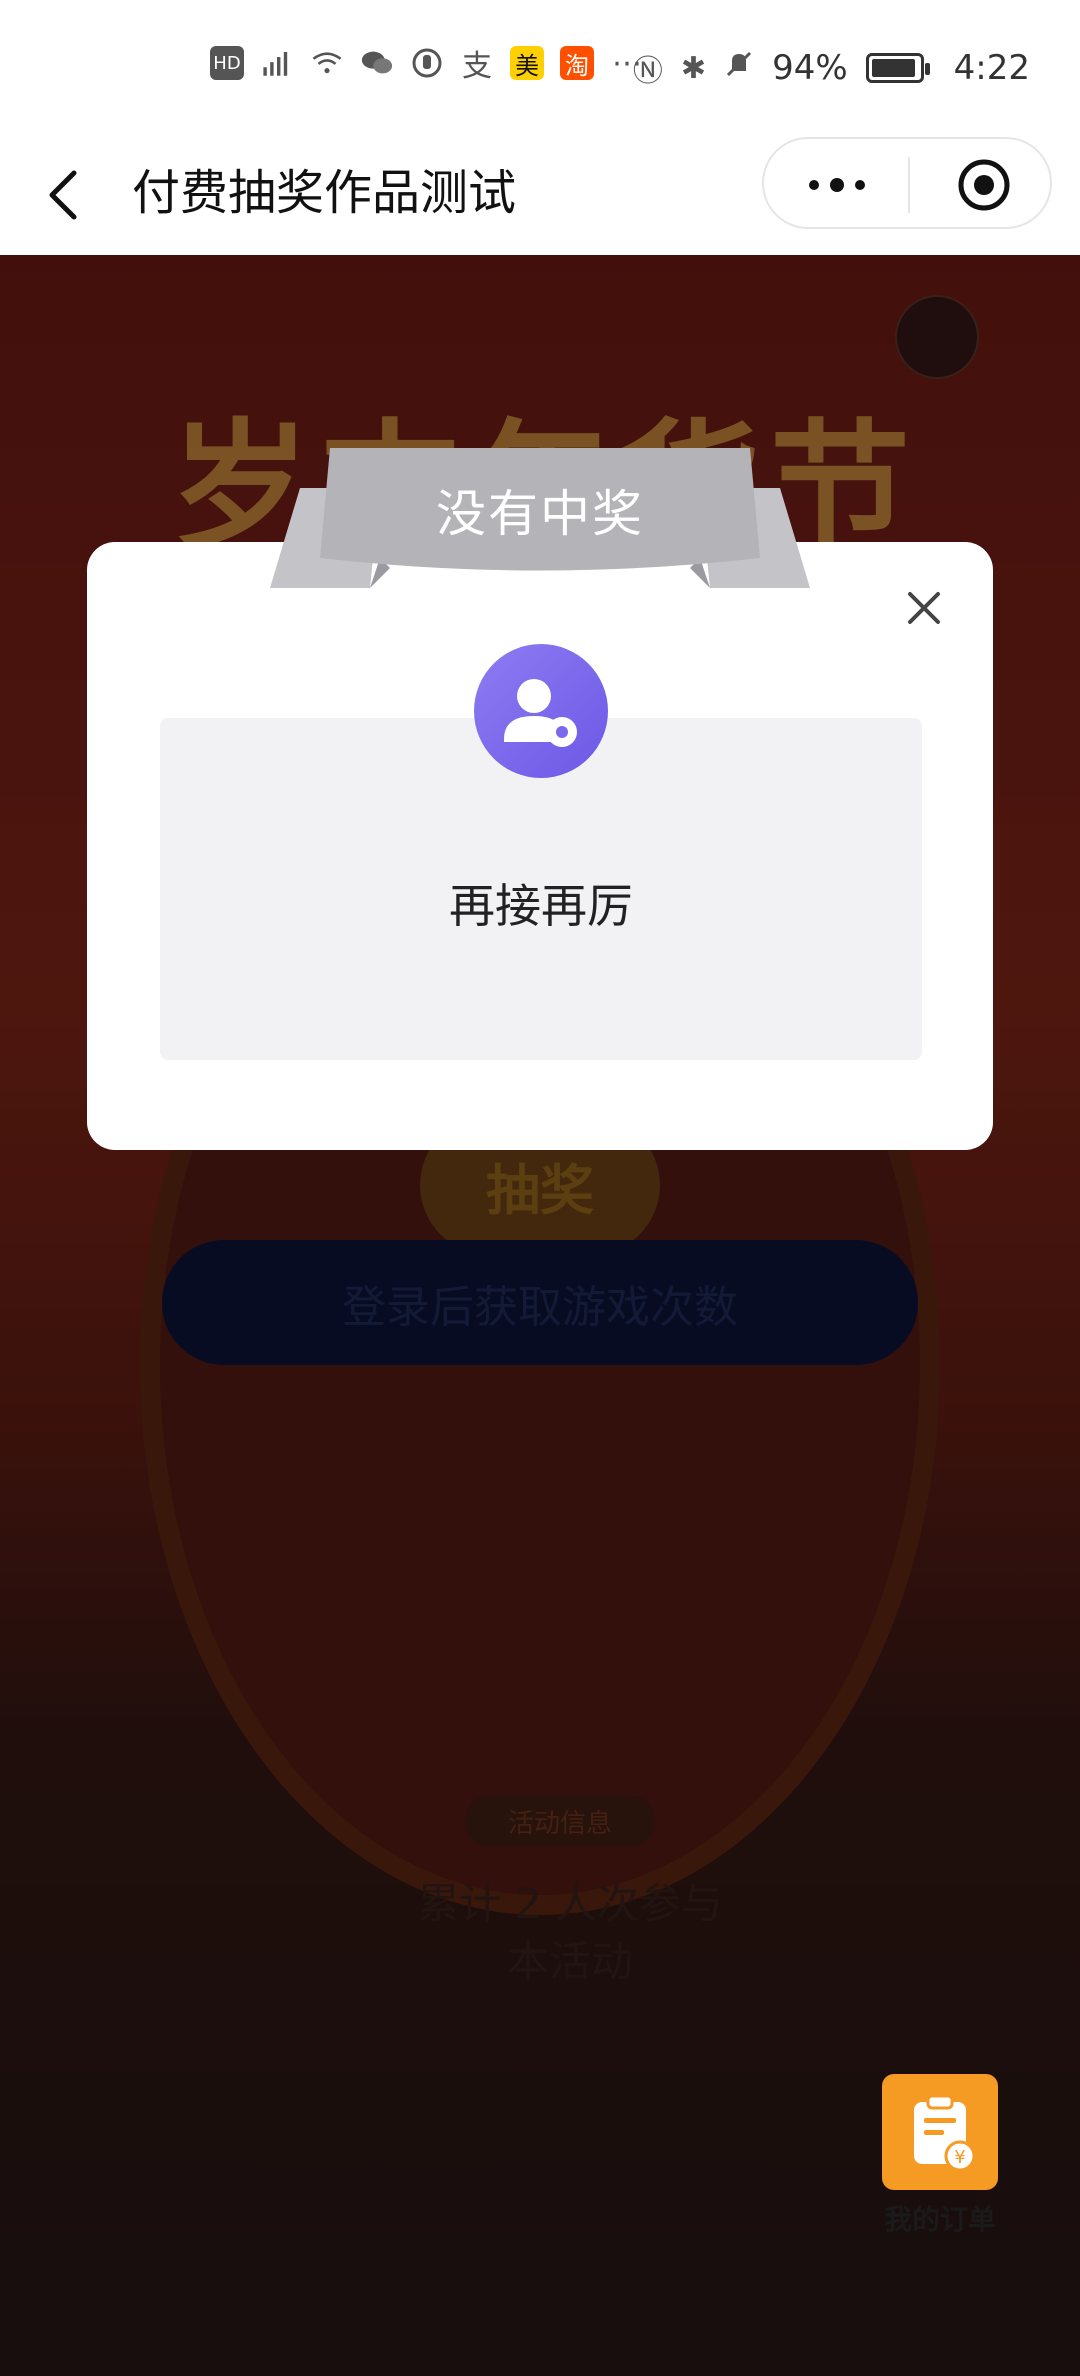  Describe the element at coordinates (739, 68) in the screenshot. I see `mute-icon` at that location.